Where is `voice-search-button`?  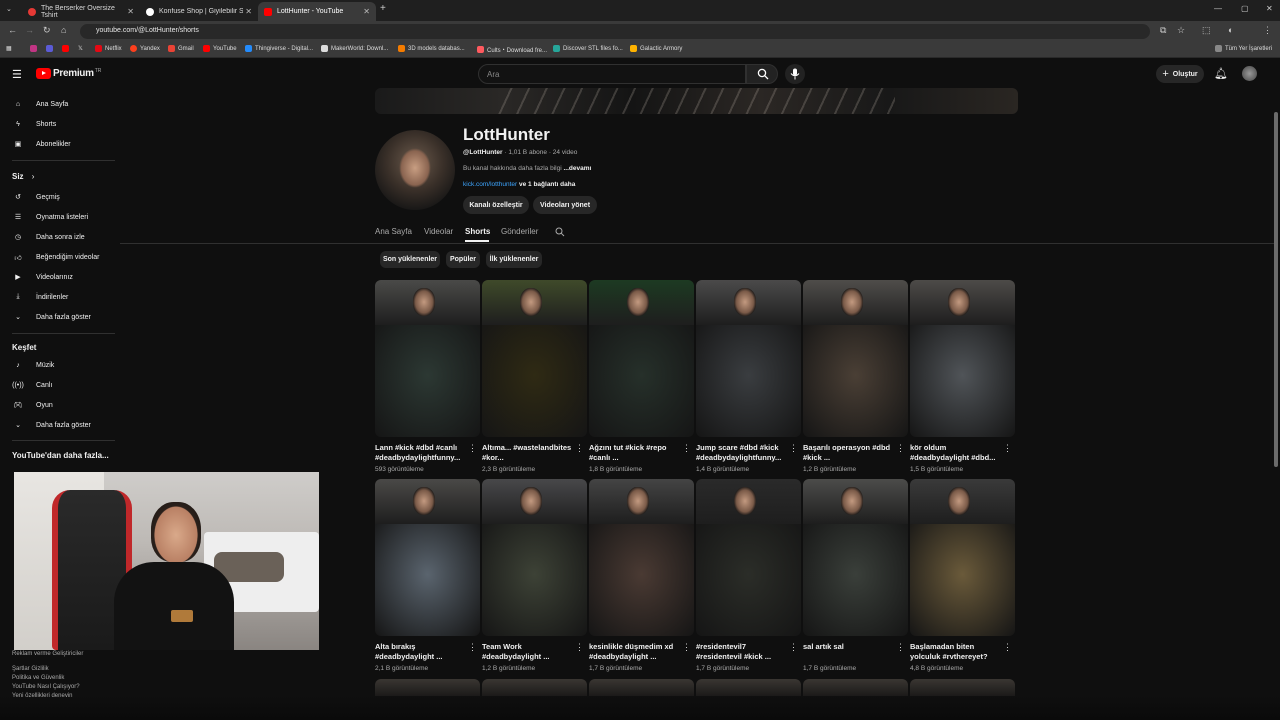
voice-search-button is located at coordinates (795, 74).